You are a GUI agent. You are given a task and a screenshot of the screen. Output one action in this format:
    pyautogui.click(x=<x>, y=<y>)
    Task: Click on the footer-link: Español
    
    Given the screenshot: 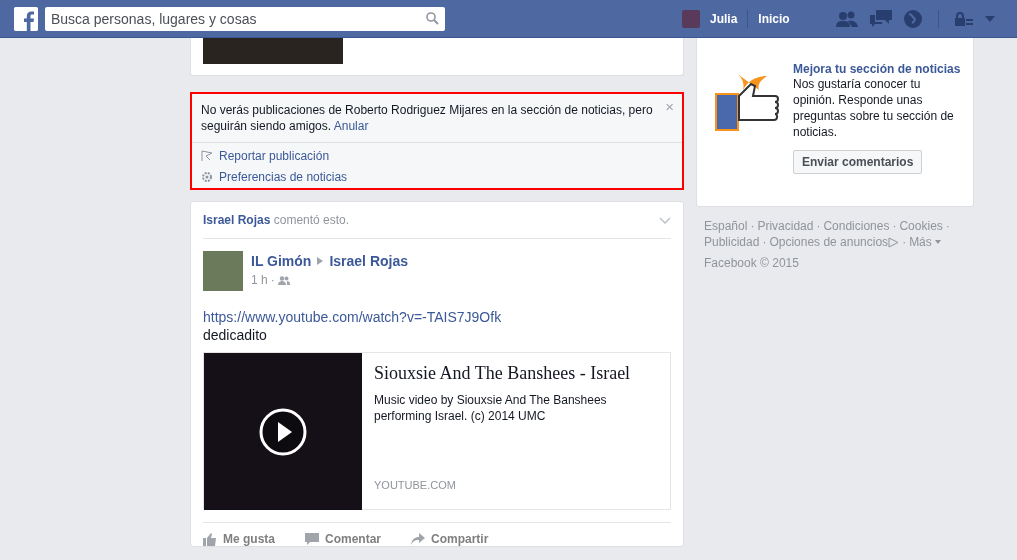 What is the action you would take?
    pyautogui.click(x=726, y=226)
    